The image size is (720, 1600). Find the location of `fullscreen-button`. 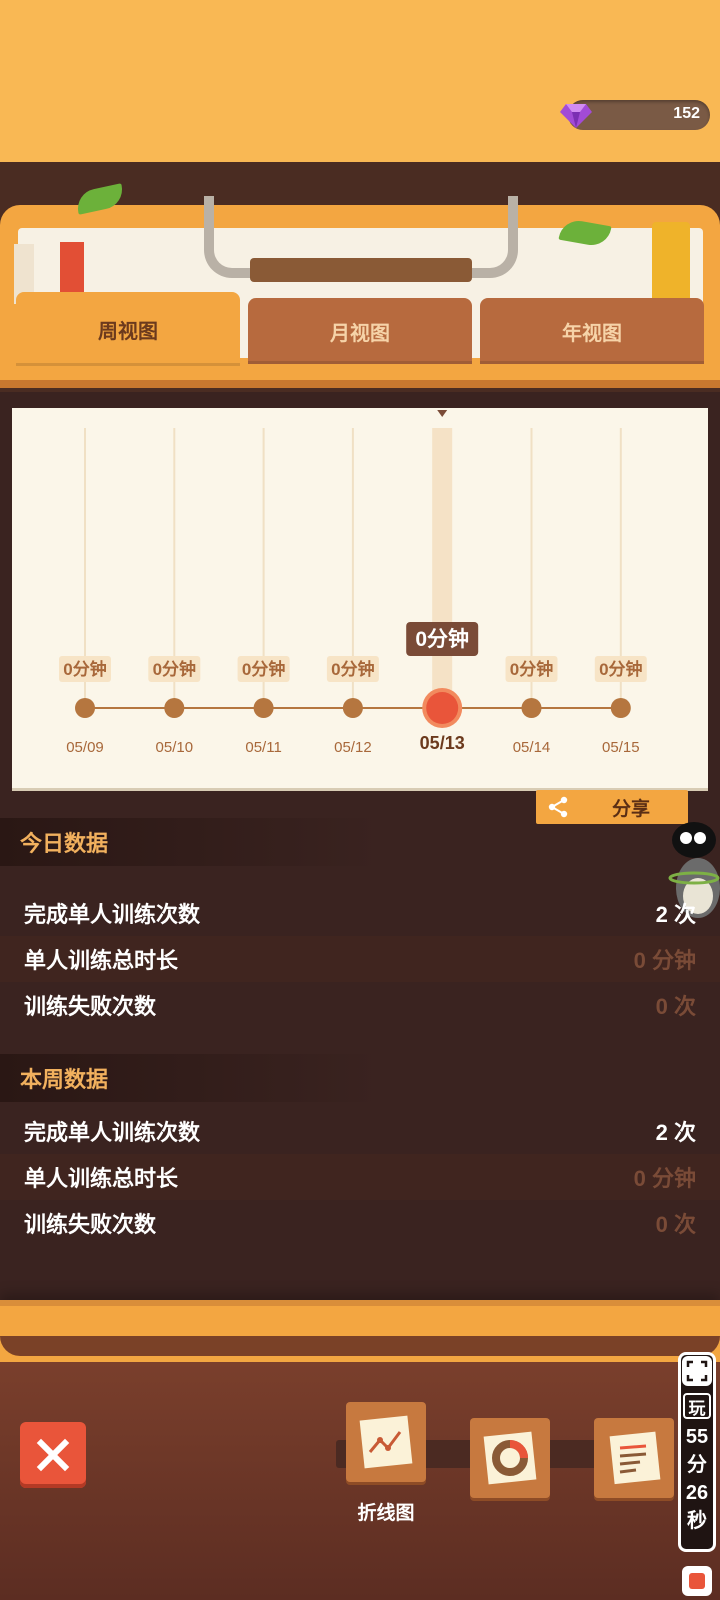

fullscreen-button is located at coordinates (697, 1371).